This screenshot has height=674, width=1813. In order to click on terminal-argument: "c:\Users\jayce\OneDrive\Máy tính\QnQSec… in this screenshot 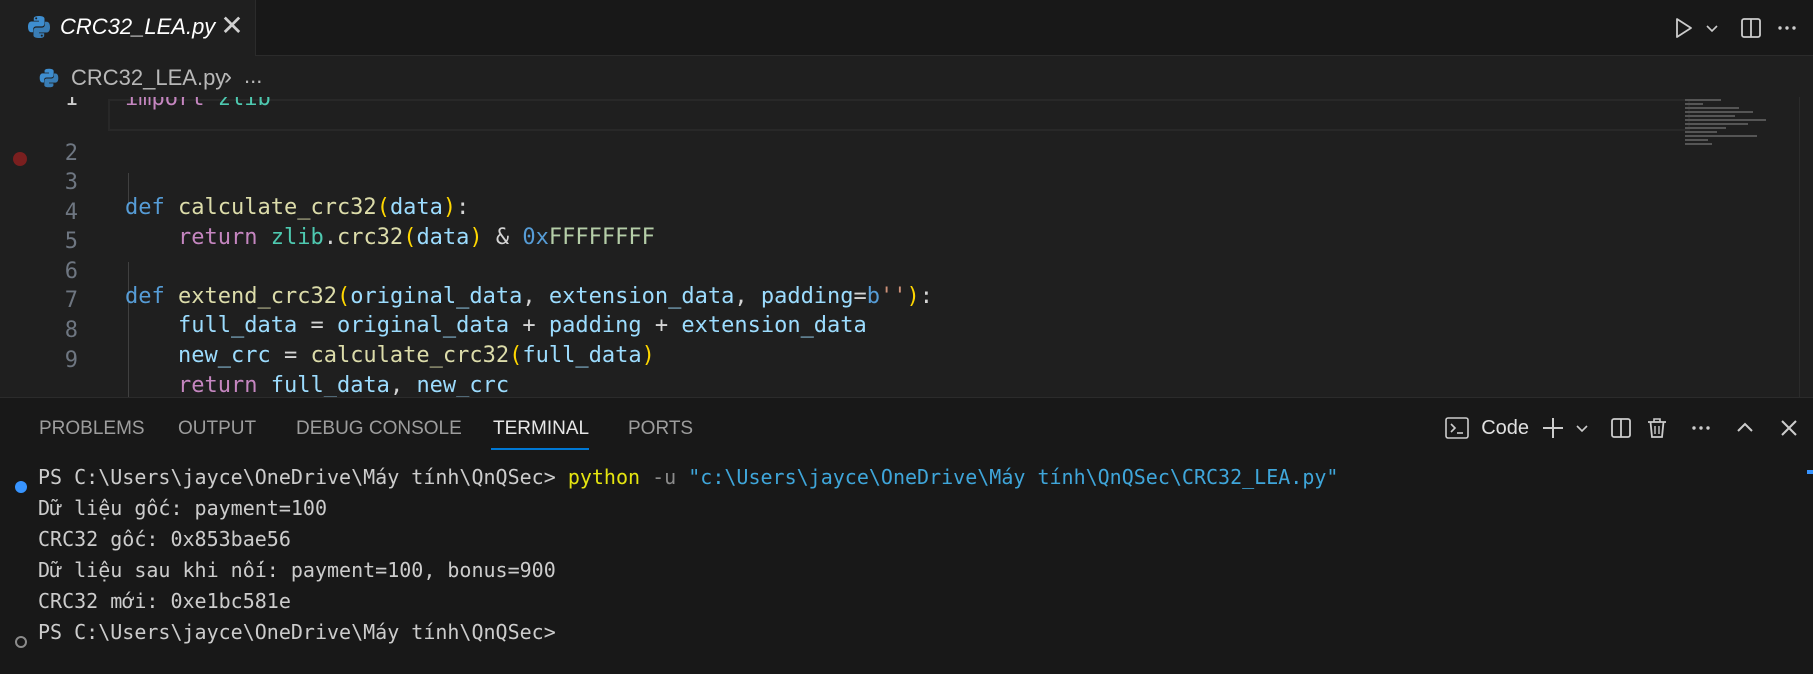, I will do `click(1013, 477)`.